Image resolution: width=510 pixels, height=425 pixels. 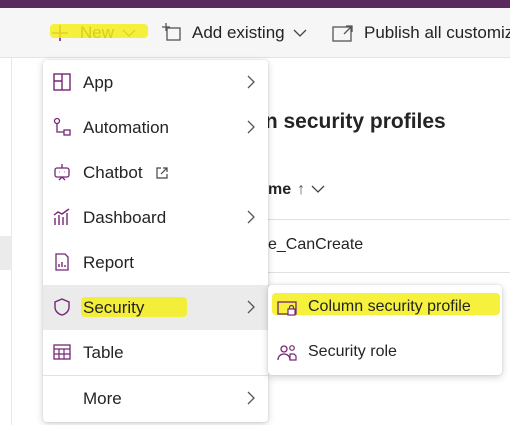 What do you see at coordinates (296, 190) in the screenshot?
I see `column-header-name: me ↑` at bounding box center [296, 190].